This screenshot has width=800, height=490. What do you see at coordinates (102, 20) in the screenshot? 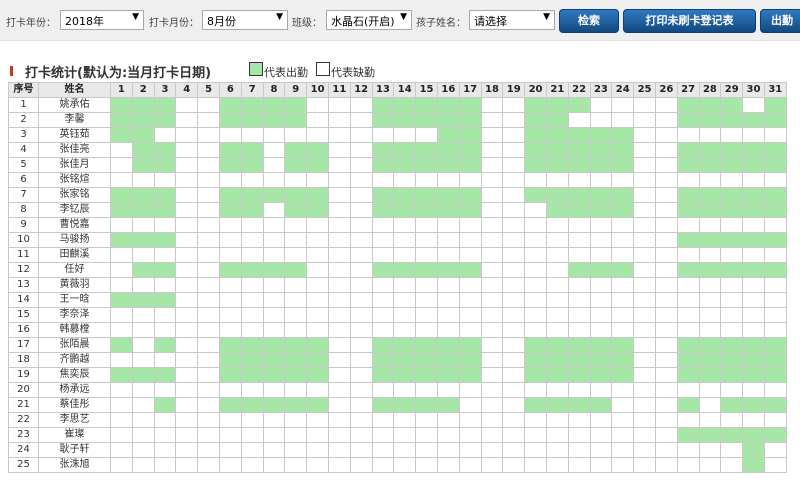
I see `year-select: 2018年 ▼` at bounding box center [102, 20].